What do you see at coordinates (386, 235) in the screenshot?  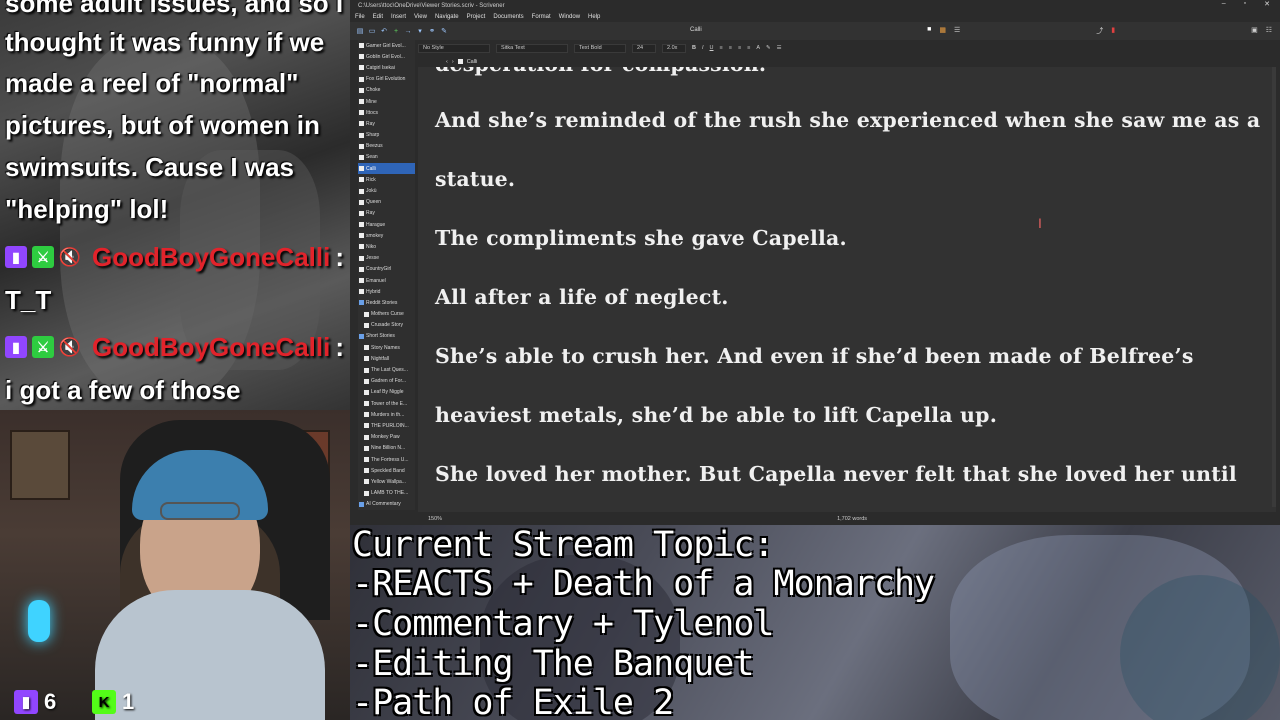 I see `binder-item: smokey` at bounding box center [386, 235].